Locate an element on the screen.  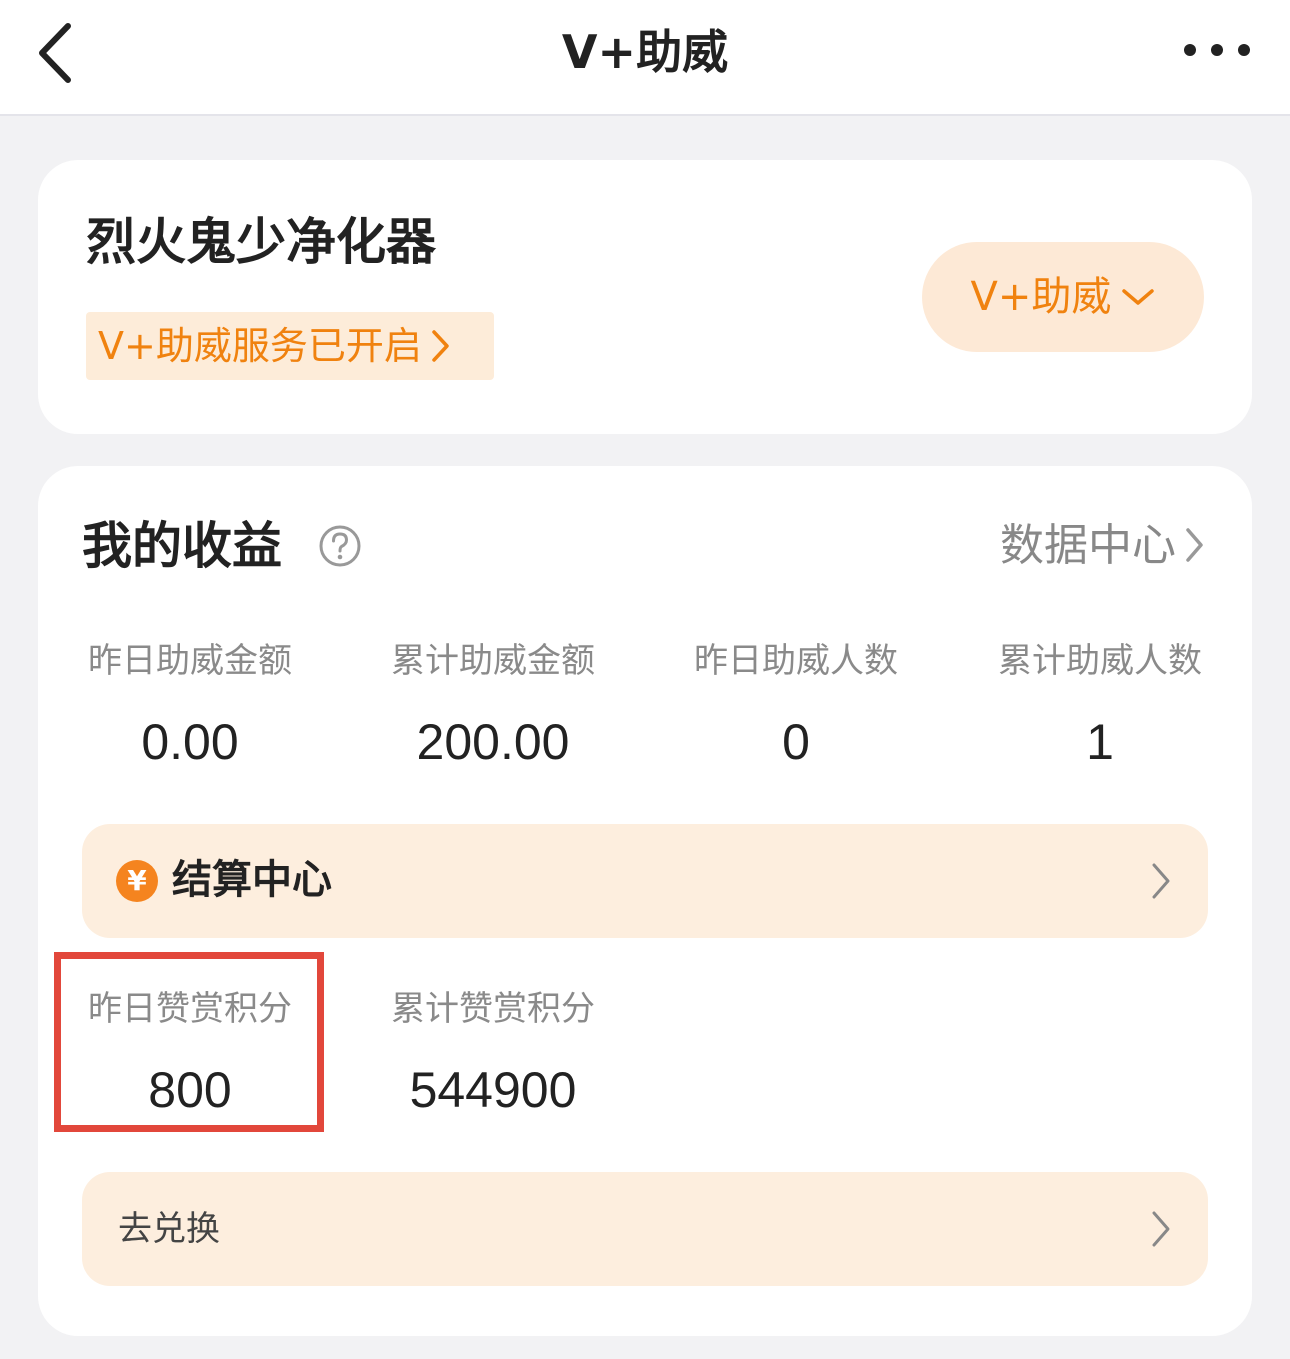
vplus-pill-label: V+助威 is located at coordinates (1041, 297).